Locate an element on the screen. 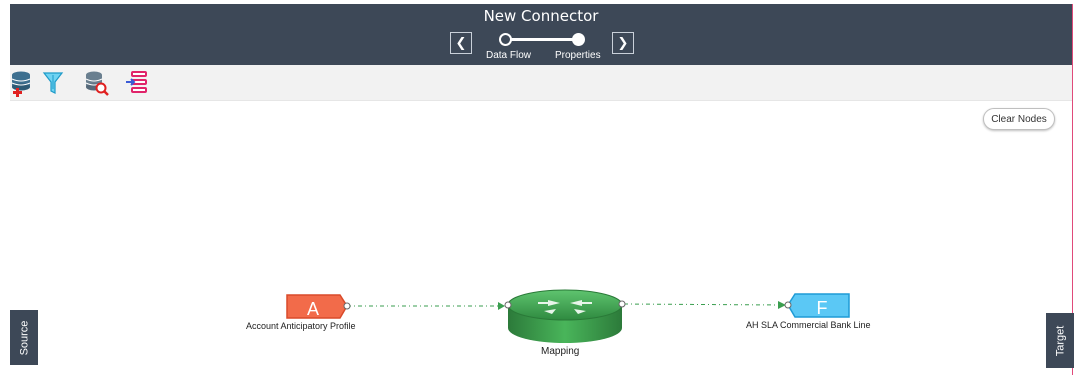 Image resolution: width=1083 pixels, height=375 pixels. edge-mapping-to-target is located at coordinates (704, 305).